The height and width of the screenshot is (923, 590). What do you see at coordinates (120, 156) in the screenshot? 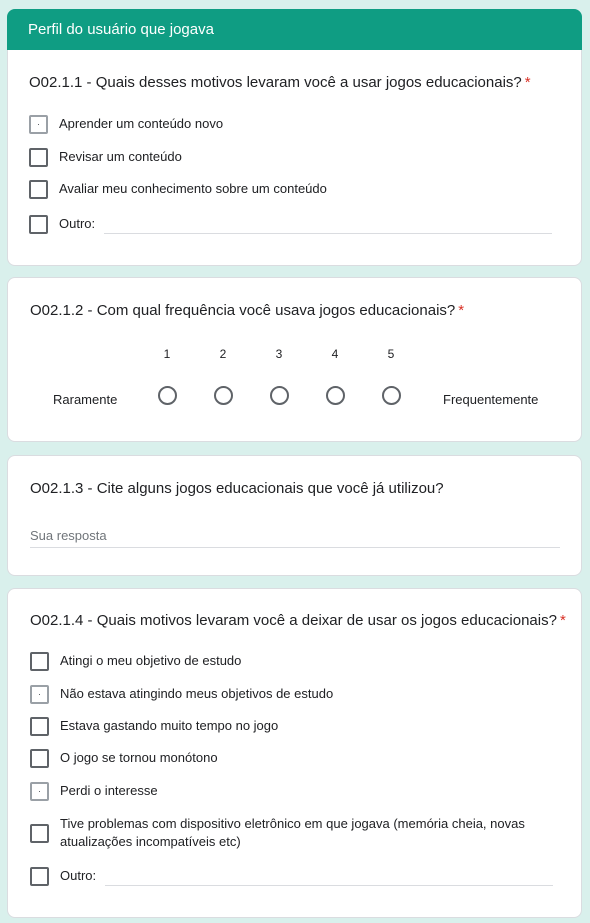
I see `option-label: Revisar um conteúdo` at bounding box center [120, 156].